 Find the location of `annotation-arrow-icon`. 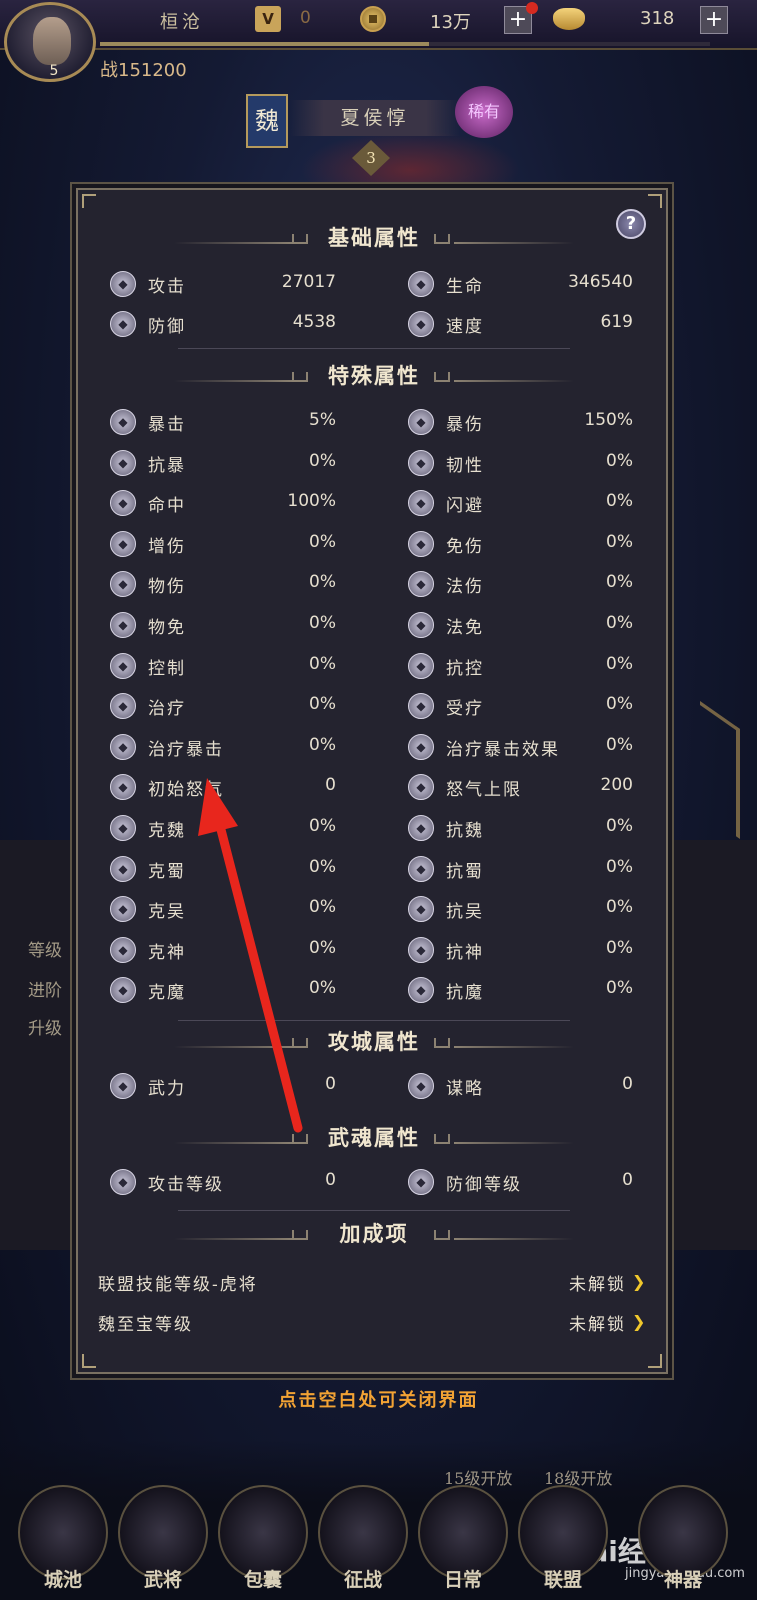

annotation-arrow-icon is located at coordinates (250, 955).